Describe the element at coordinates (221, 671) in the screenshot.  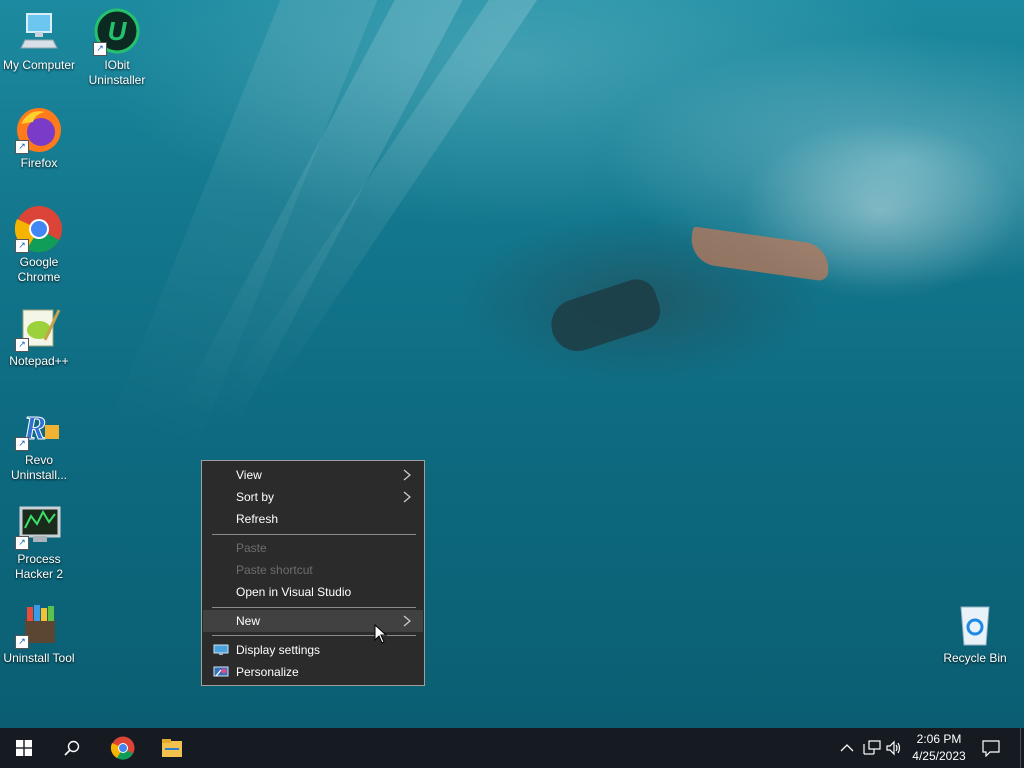
I see `personalize-icon` at that location.